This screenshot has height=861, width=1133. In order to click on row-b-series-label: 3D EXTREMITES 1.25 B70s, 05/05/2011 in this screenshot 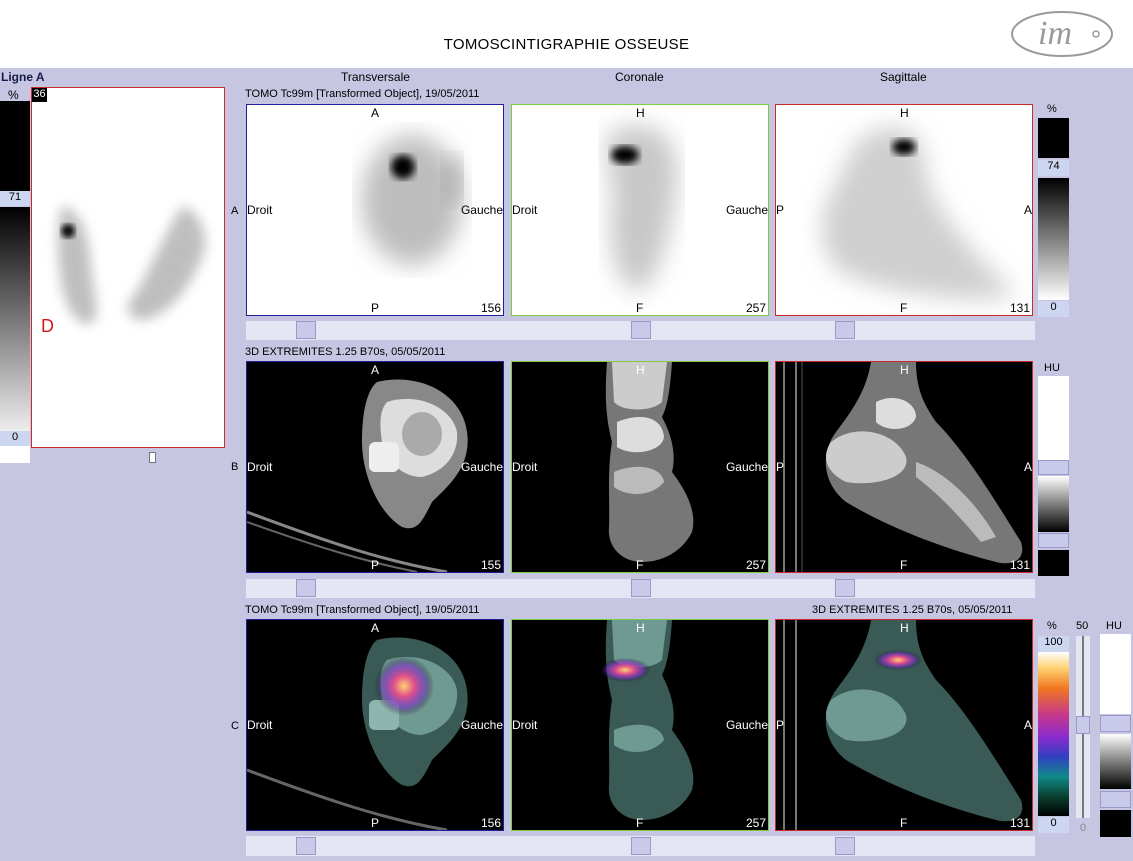, I will do `click(345, 352)`.